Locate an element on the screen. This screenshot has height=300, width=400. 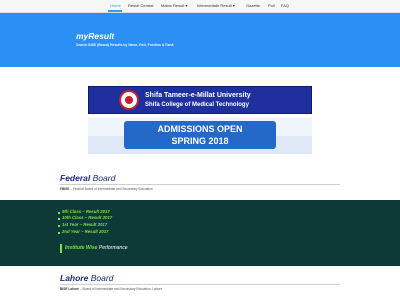
admissions-line1: ADMISSIONS OPEN is located at coordinates (200, 129).